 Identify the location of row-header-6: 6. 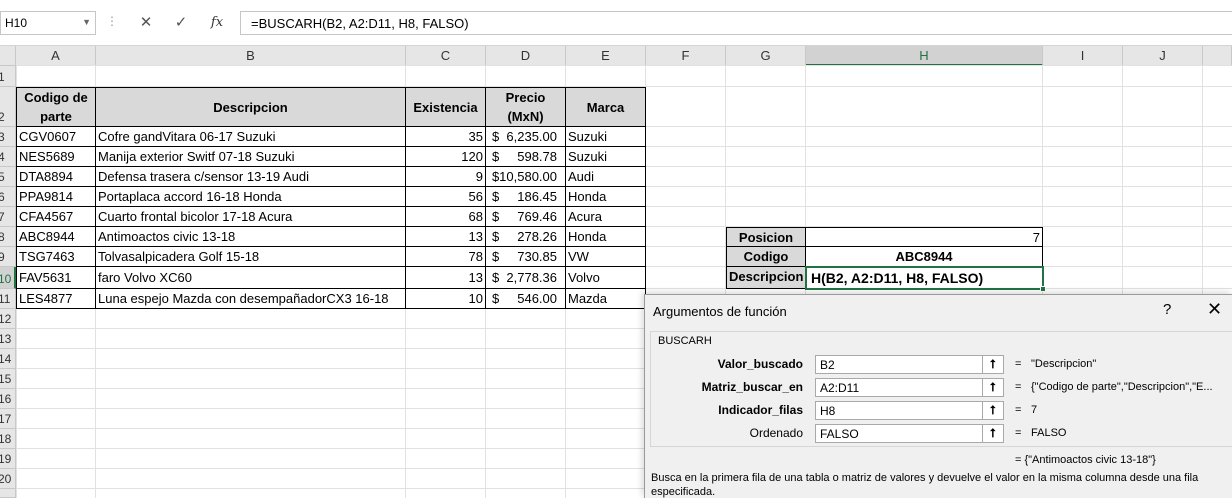
(8, 197).